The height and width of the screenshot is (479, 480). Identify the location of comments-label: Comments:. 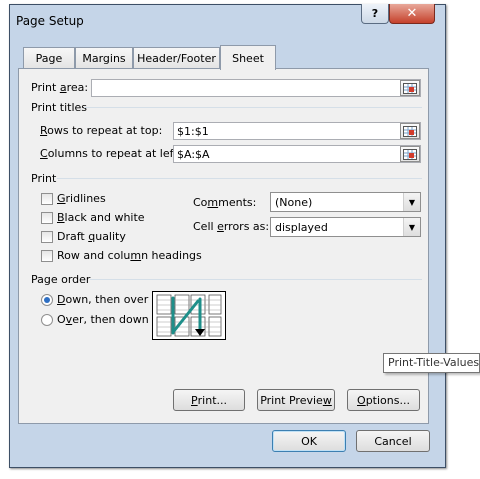
(225, 202).